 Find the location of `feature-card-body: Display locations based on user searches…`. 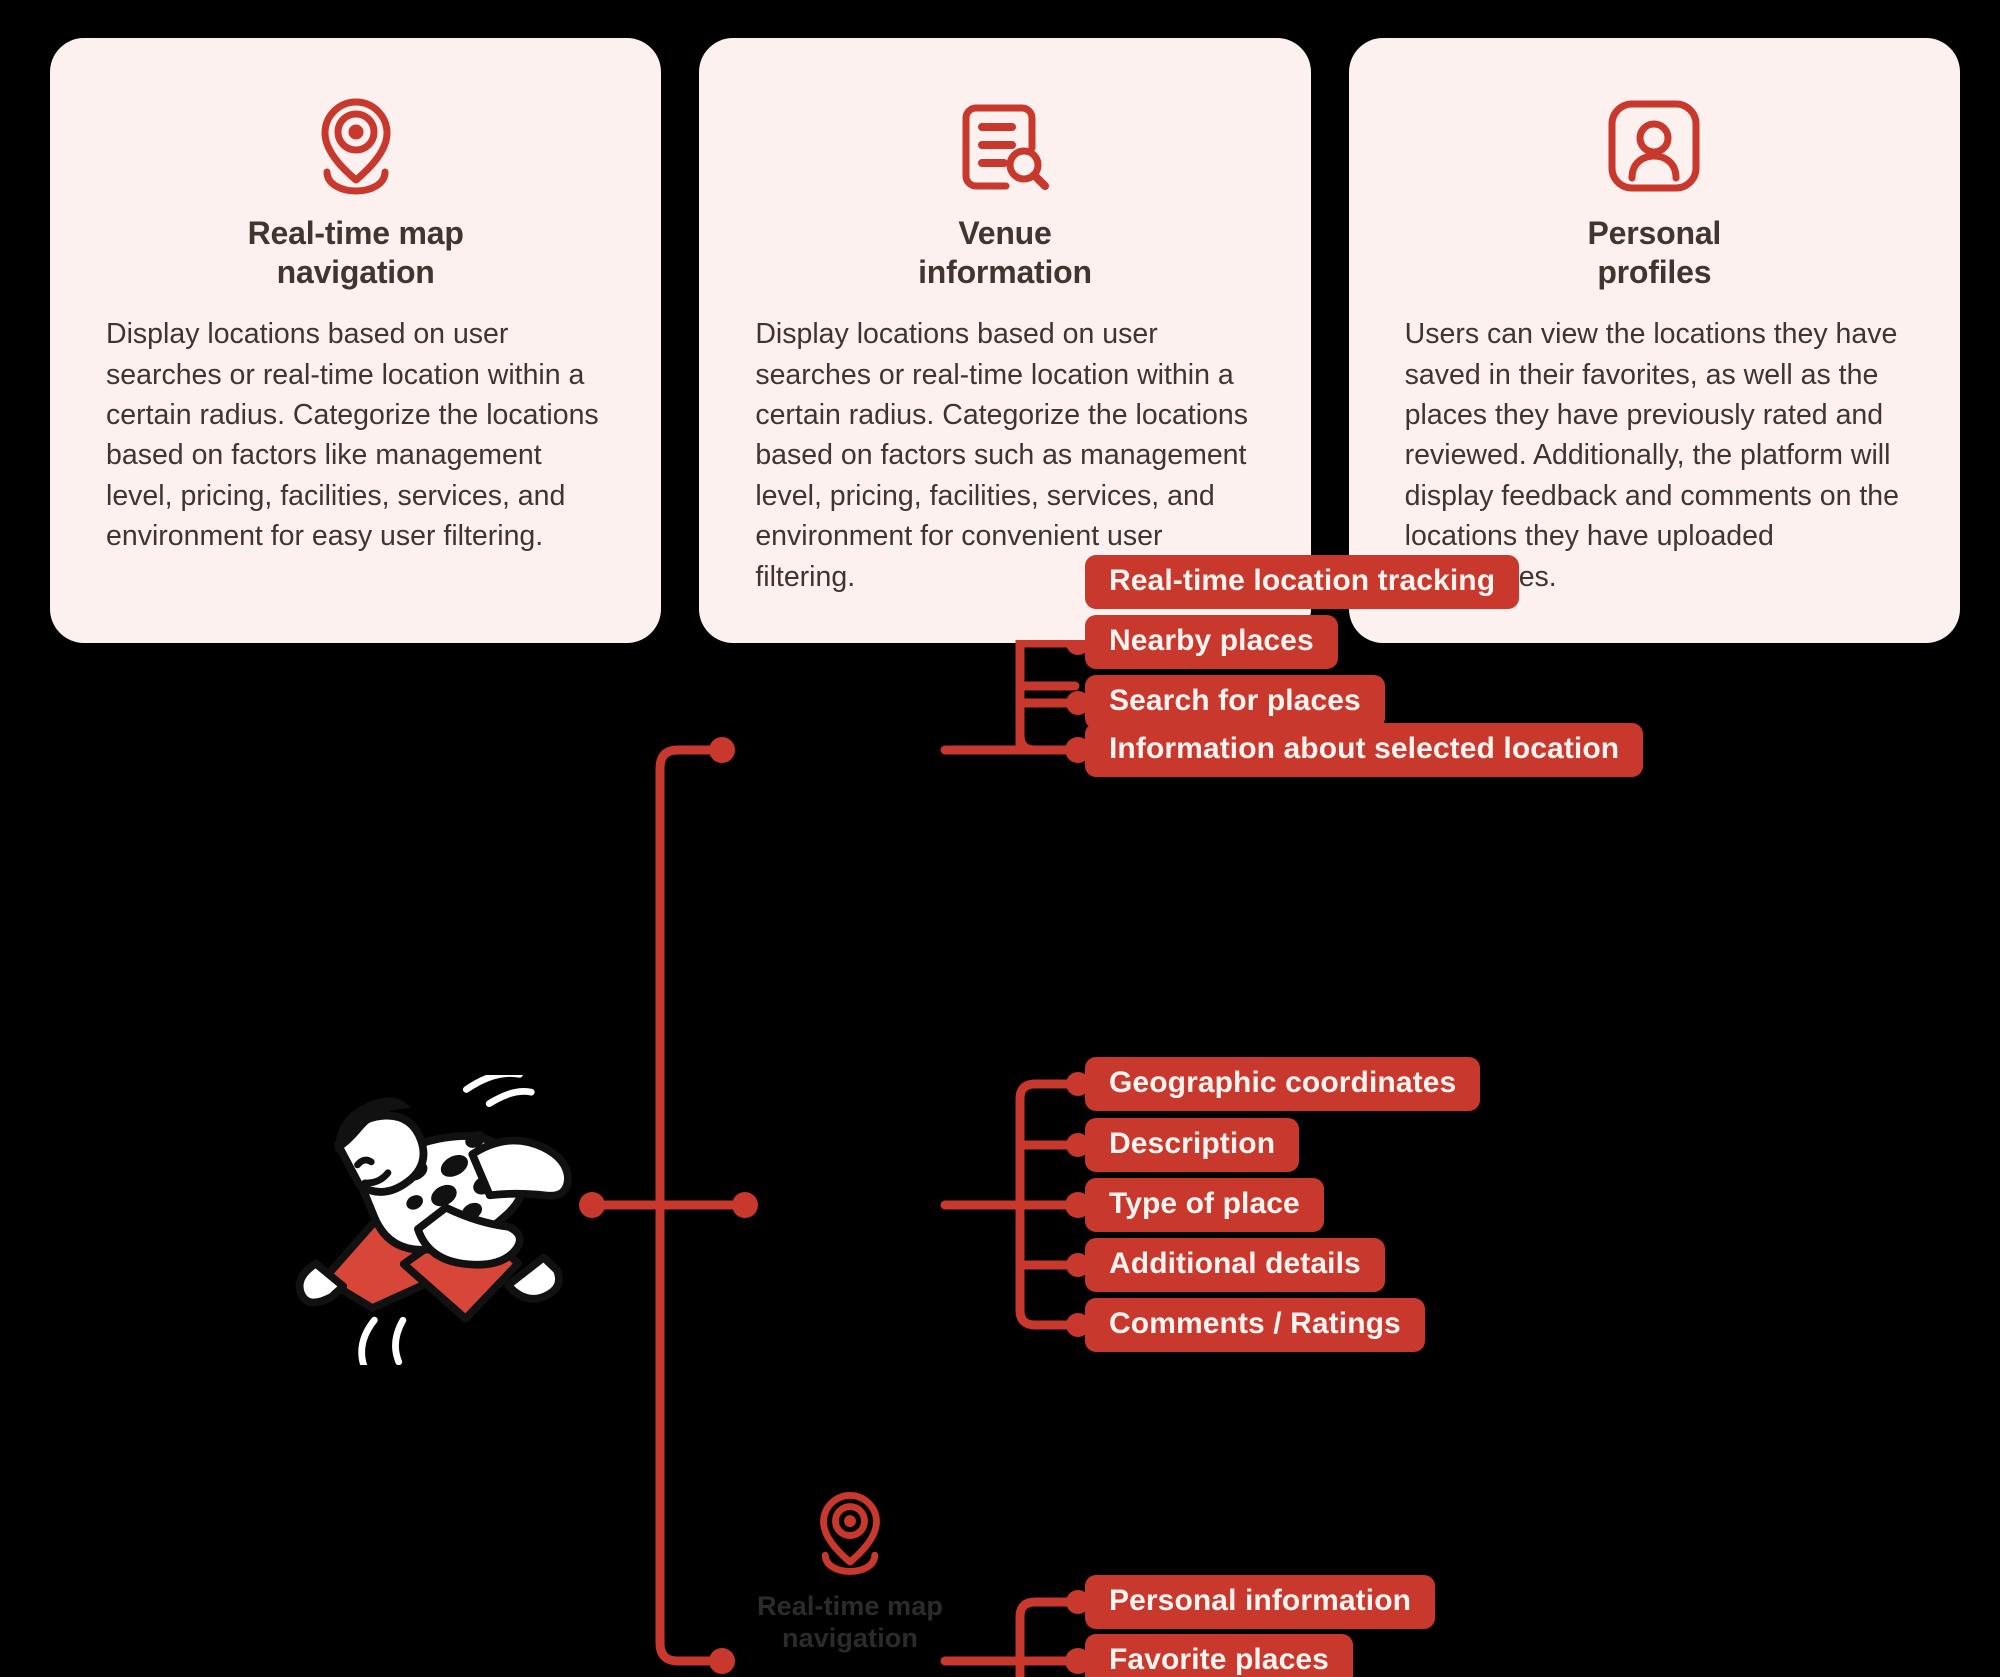

feature-card-body: Display locations based on user searches… is located at coordinates (352, 435).